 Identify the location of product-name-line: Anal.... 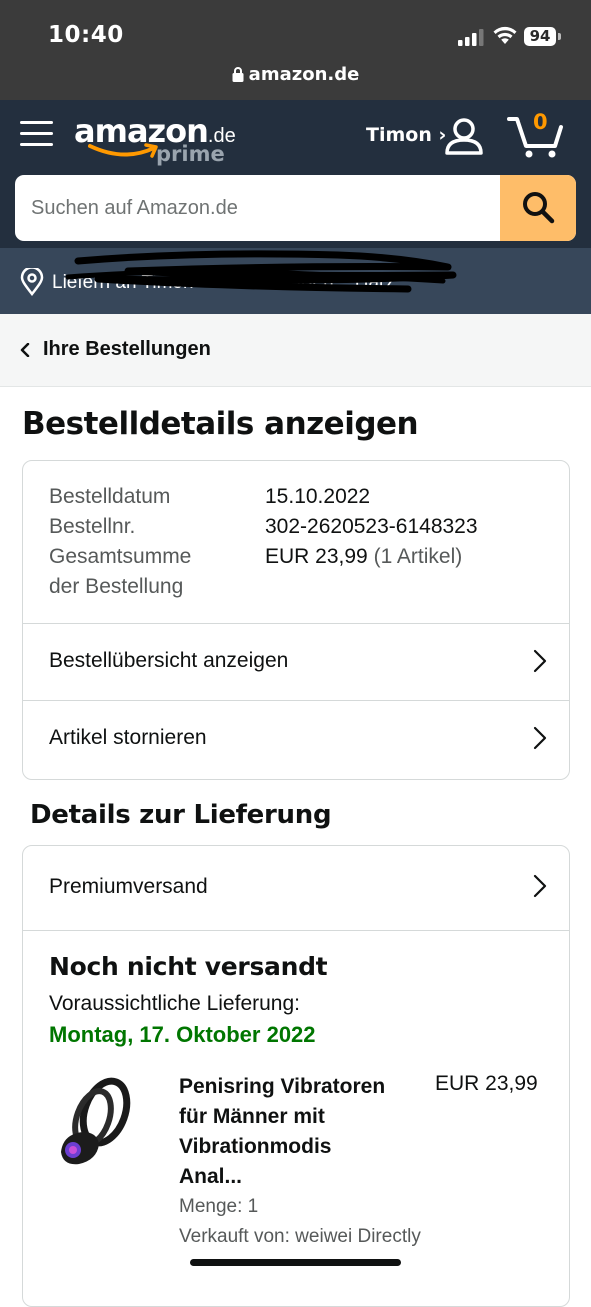
(211, 1176).